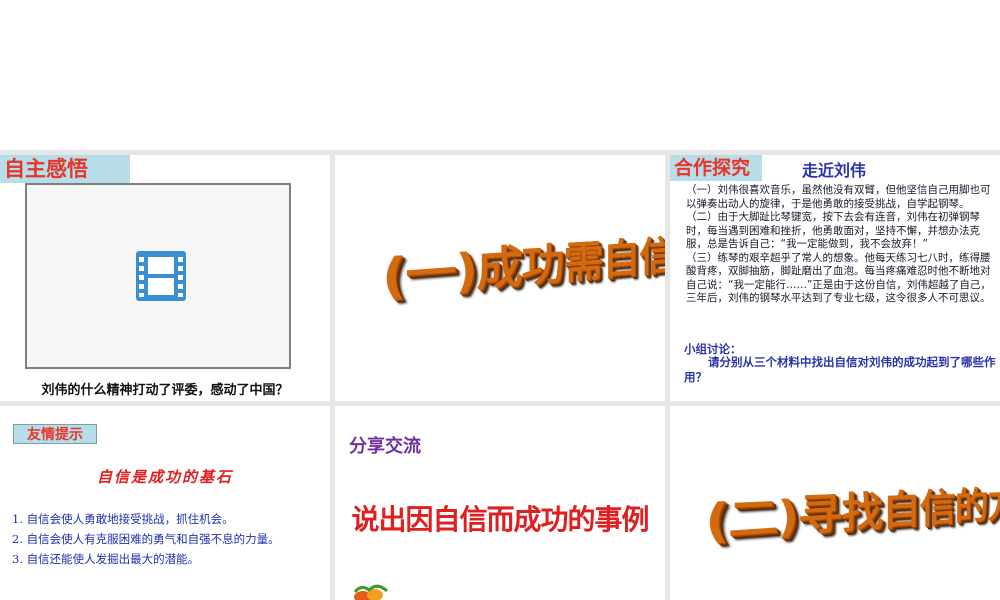 This screenshot has width=1000, height=600. What do you see at coordinates (165, 476) in the screenshot?
I see `slide-4-headline: 自信是成功的基石` at bounding box center [165, 476].